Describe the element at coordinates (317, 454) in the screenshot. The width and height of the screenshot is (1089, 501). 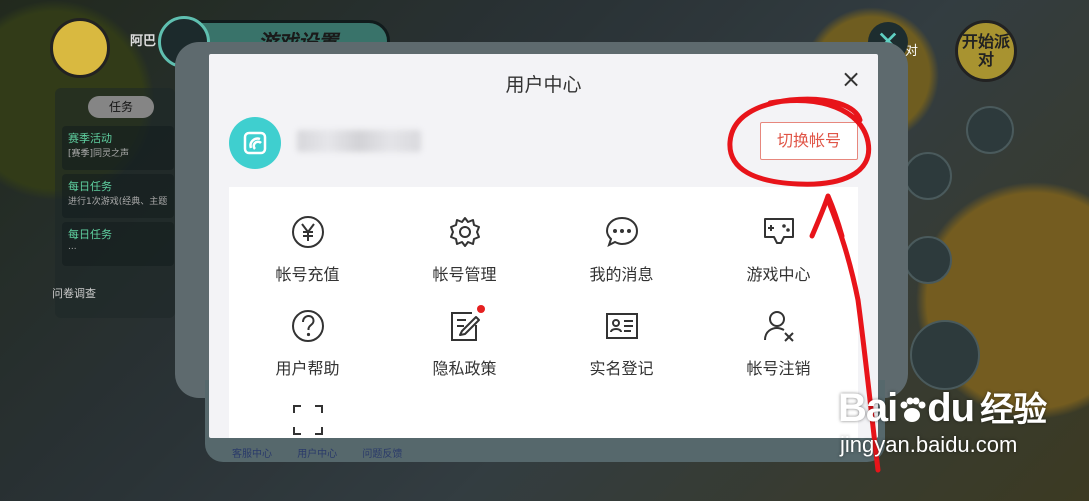
I see `tab-user-center: 用户中心` at that location.